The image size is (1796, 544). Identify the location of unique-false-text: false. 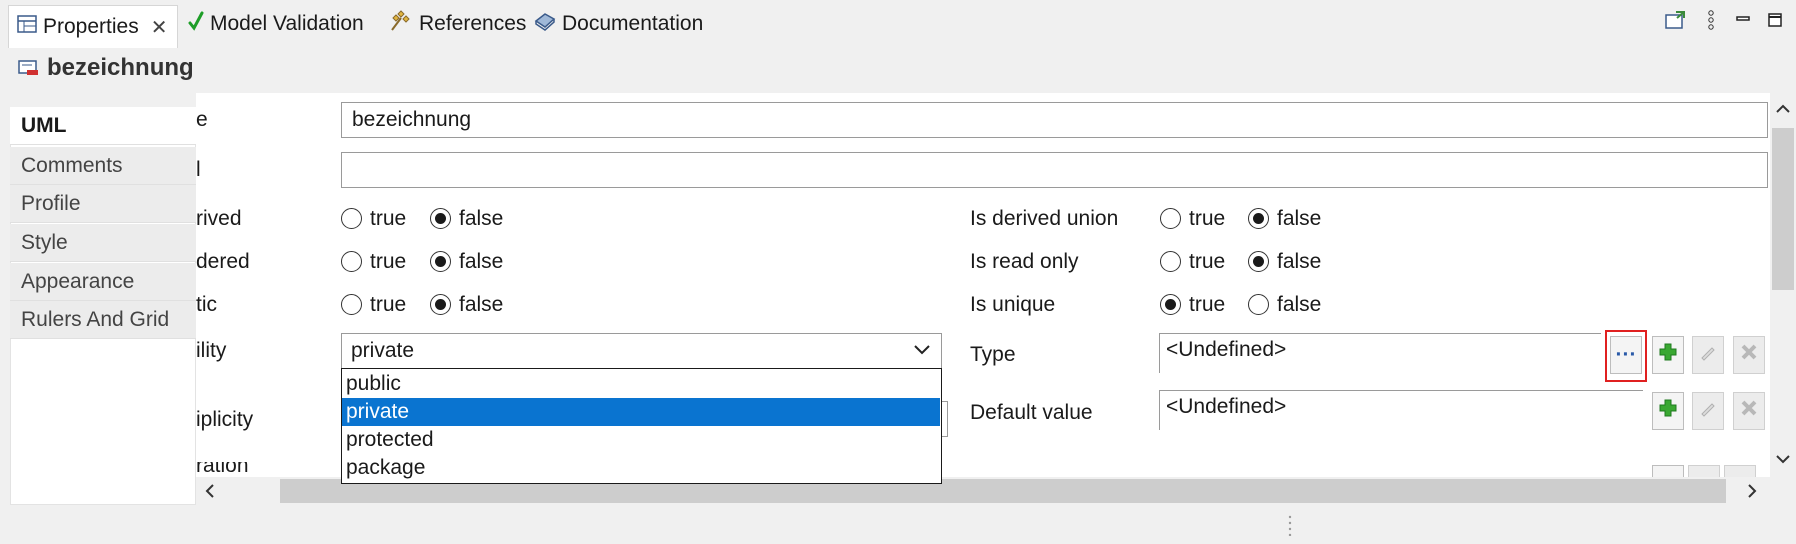
(1299, 304).